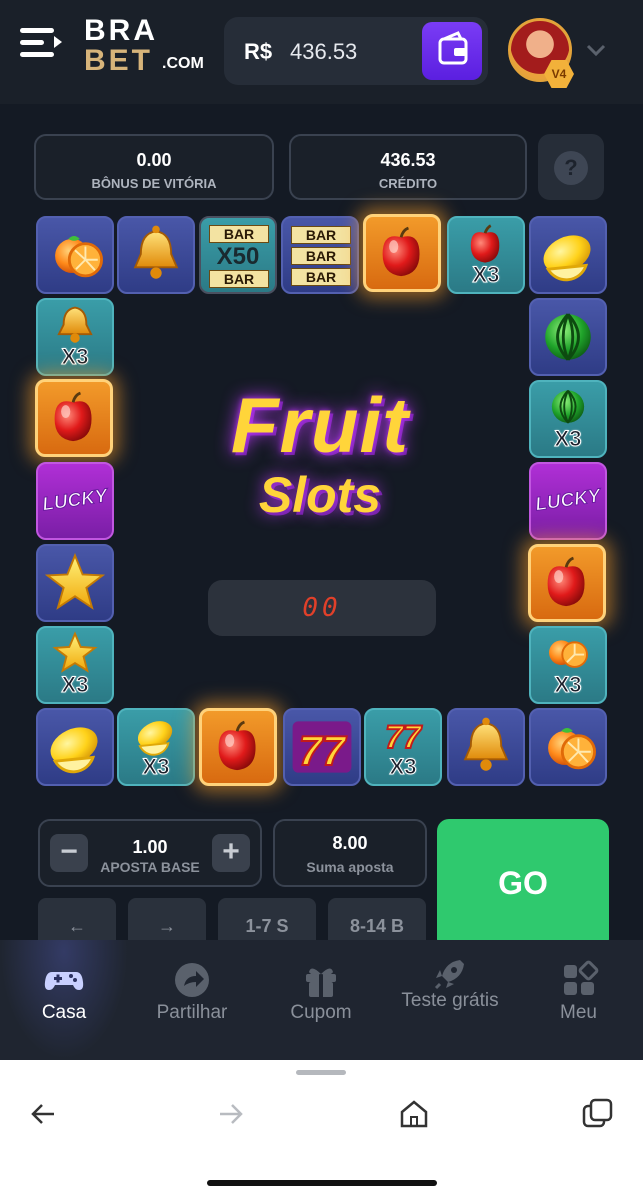 The height and width of the screenshot is (1200, 643). What do you see at coordinates (69, 853) in the screenshot?
I see `decrease-bet-button: −` at bounding box center [69, 853].